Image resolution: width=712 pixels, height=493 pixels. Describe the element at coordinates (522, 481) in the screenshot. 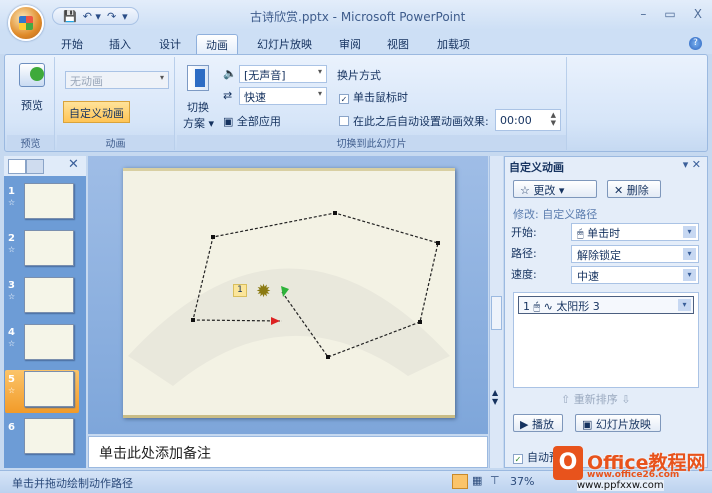

I see `zoom-level: 37%` at that location.